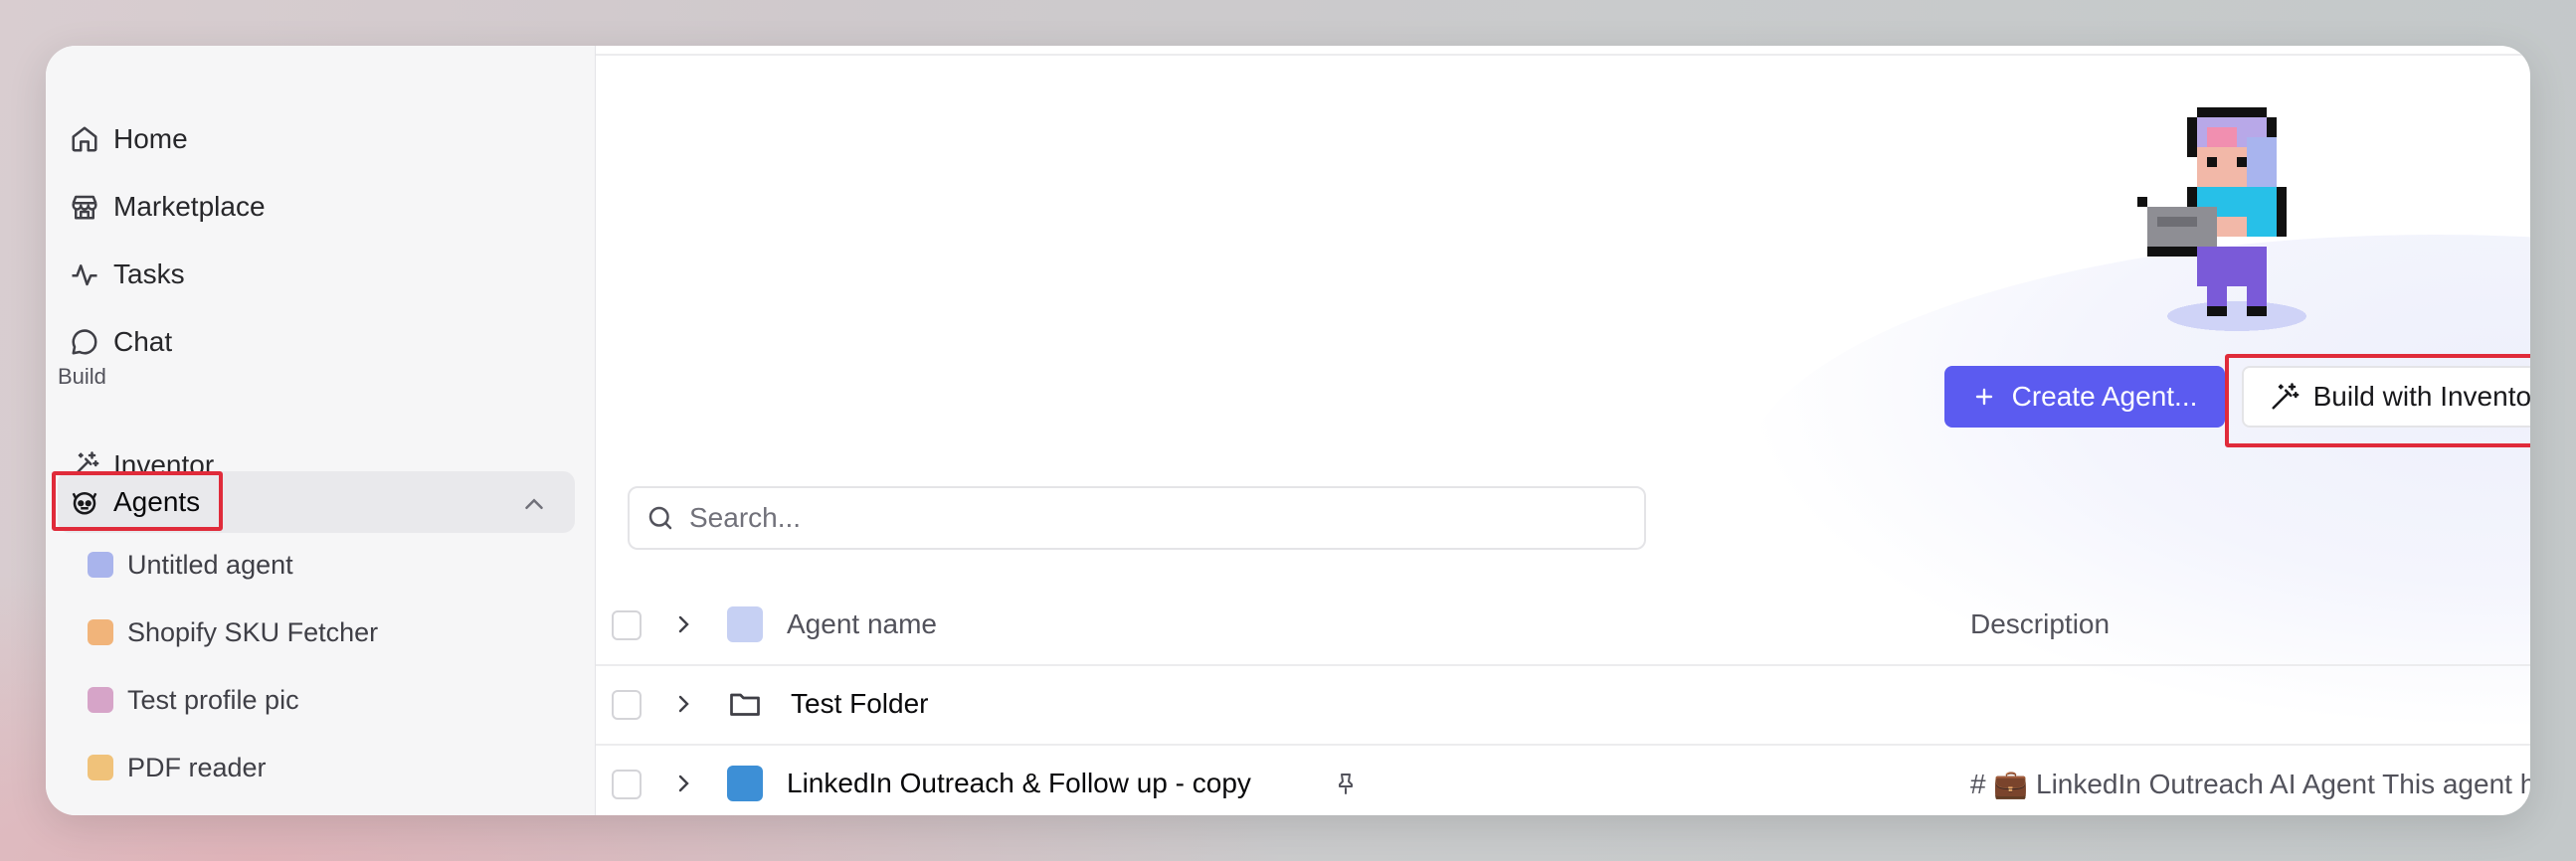 The image size is (2576, 861). What do you see at coordinates (2421, 396) in the screenshot?
I see `build-with-inventor-label: Build with Inventor` at bounding box center [2421, 396].